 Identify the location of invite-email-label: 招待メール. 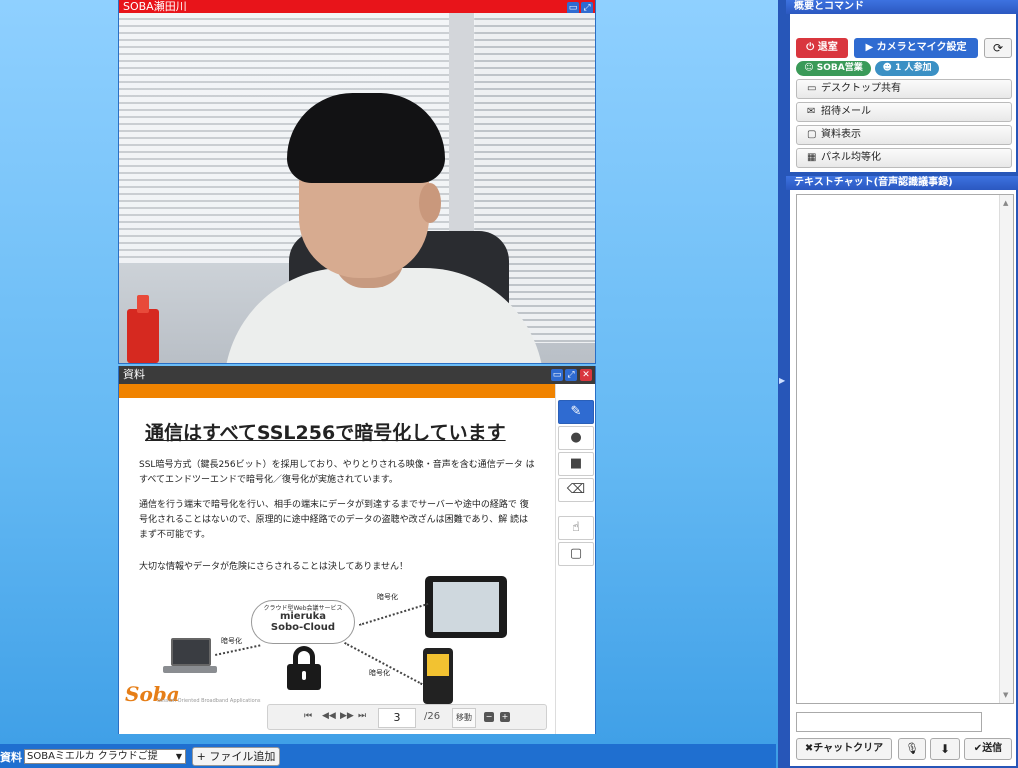
(846, 111).